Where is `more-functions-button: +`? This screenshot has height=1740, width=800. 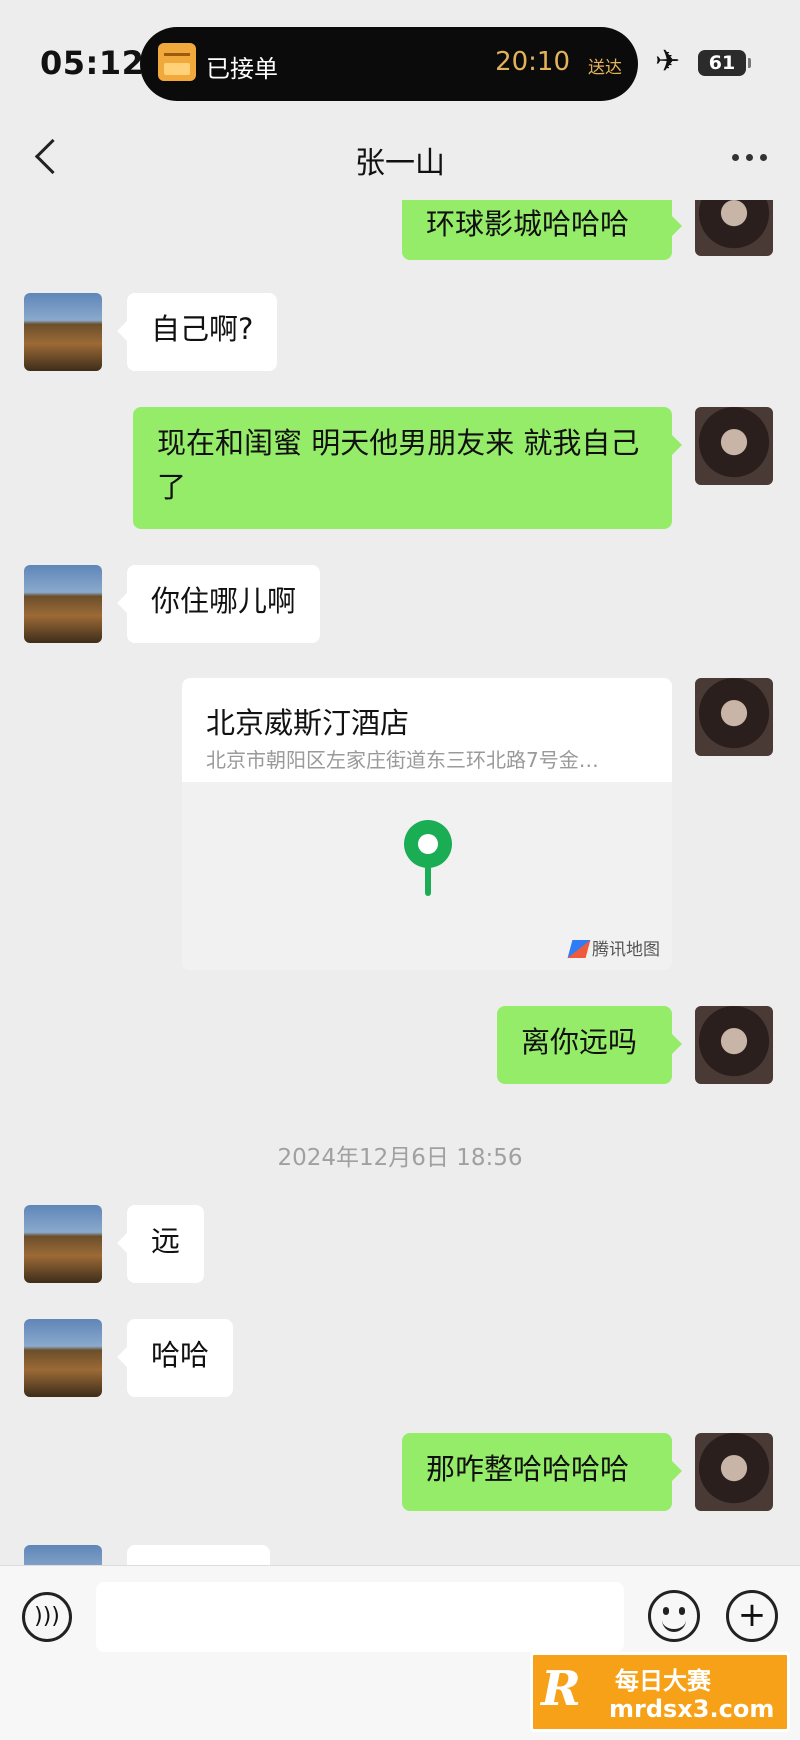 more-functions-button: + is located at coordinates (752, 1616).